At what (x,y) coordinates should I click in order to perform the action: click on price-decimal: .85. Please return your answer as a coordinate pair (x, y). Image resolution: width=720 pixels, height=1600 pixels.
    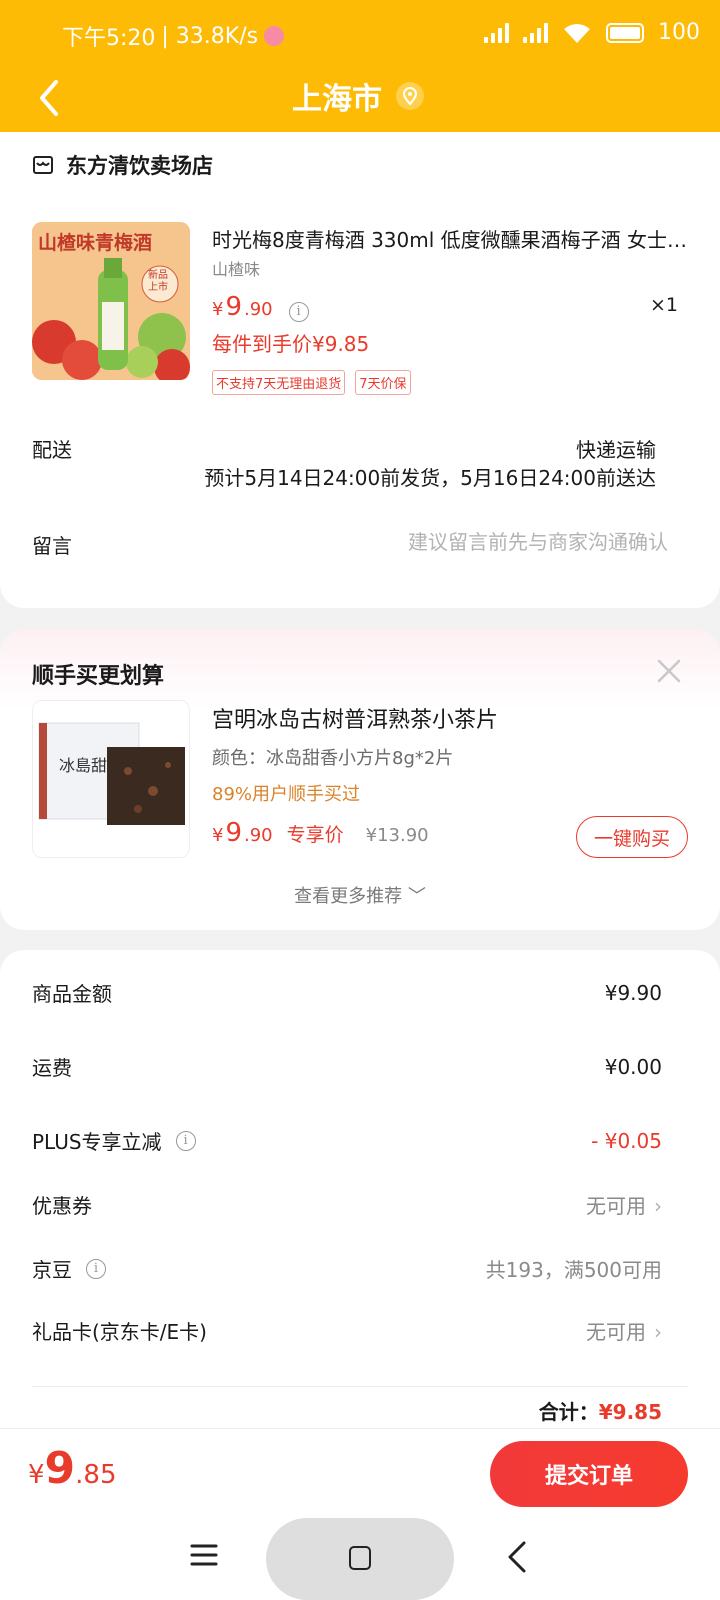
    Looking at the image, I should click on (96, 1475).